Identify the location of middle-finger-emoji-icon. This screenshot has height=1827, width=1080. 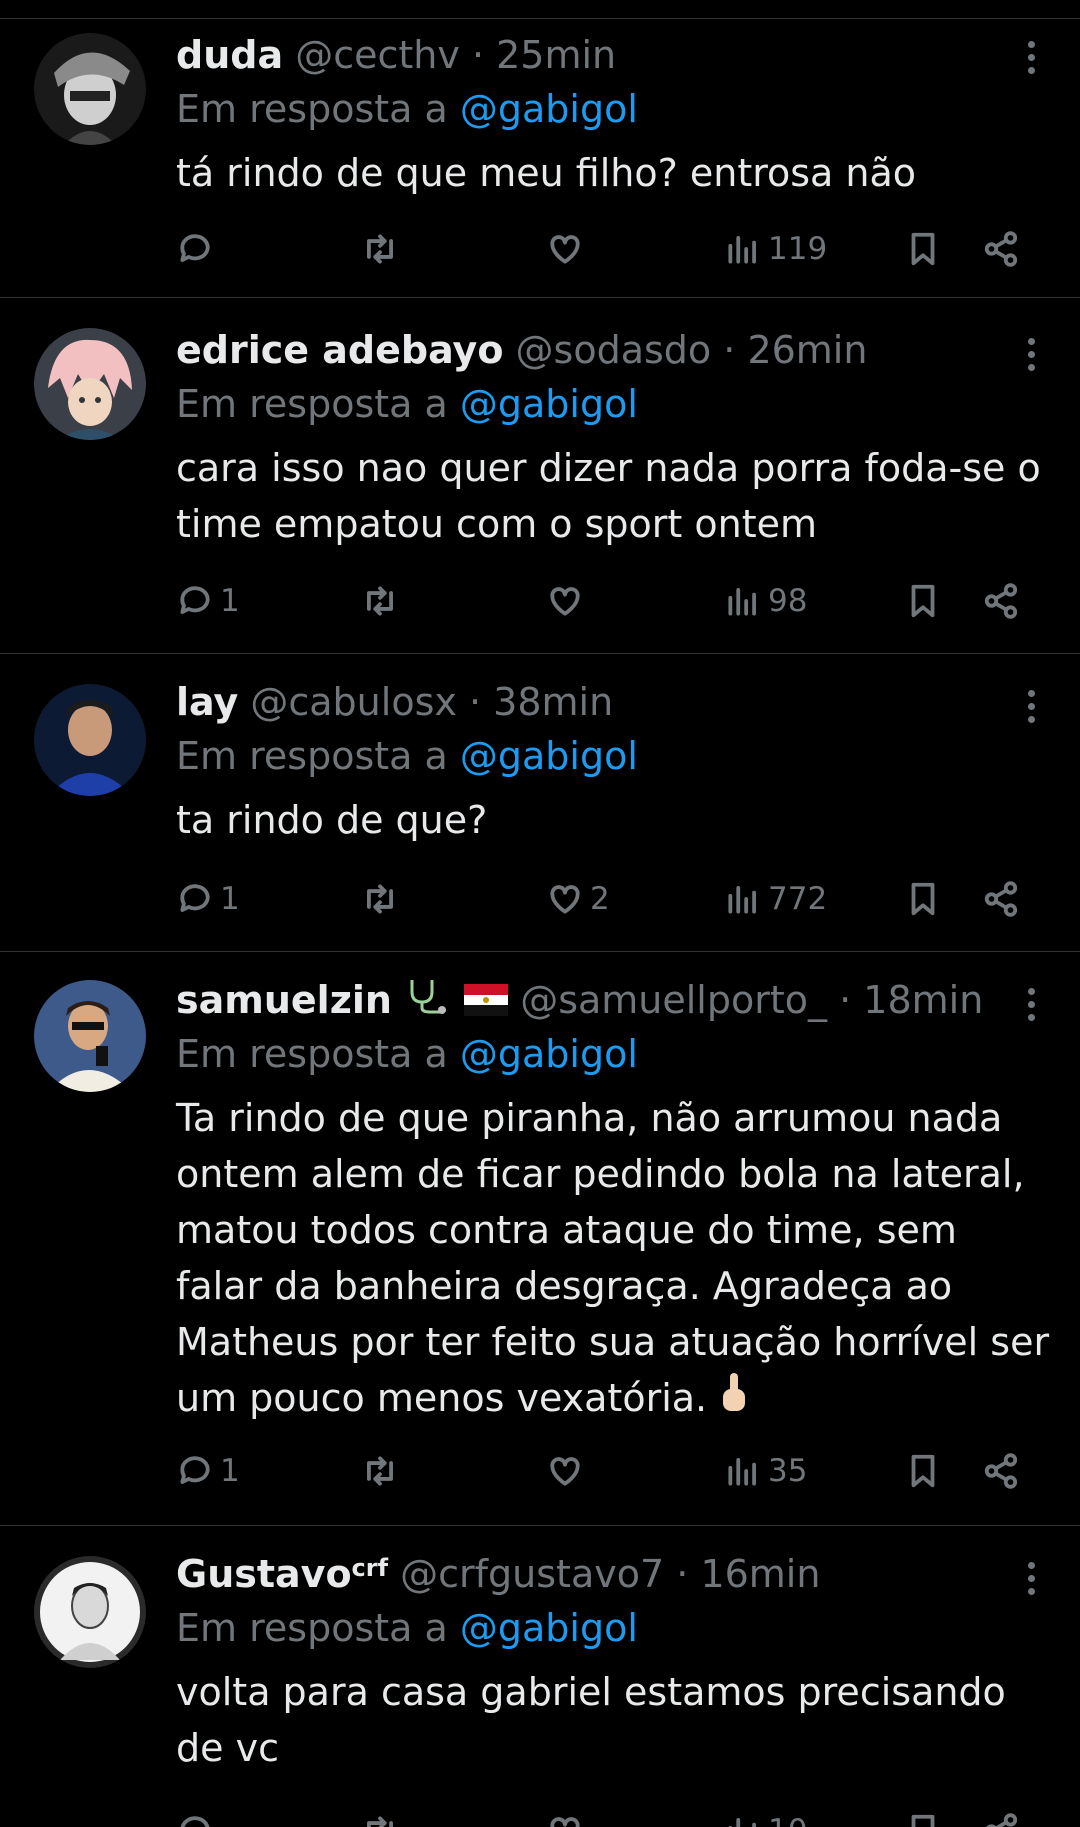
(734, 1400).